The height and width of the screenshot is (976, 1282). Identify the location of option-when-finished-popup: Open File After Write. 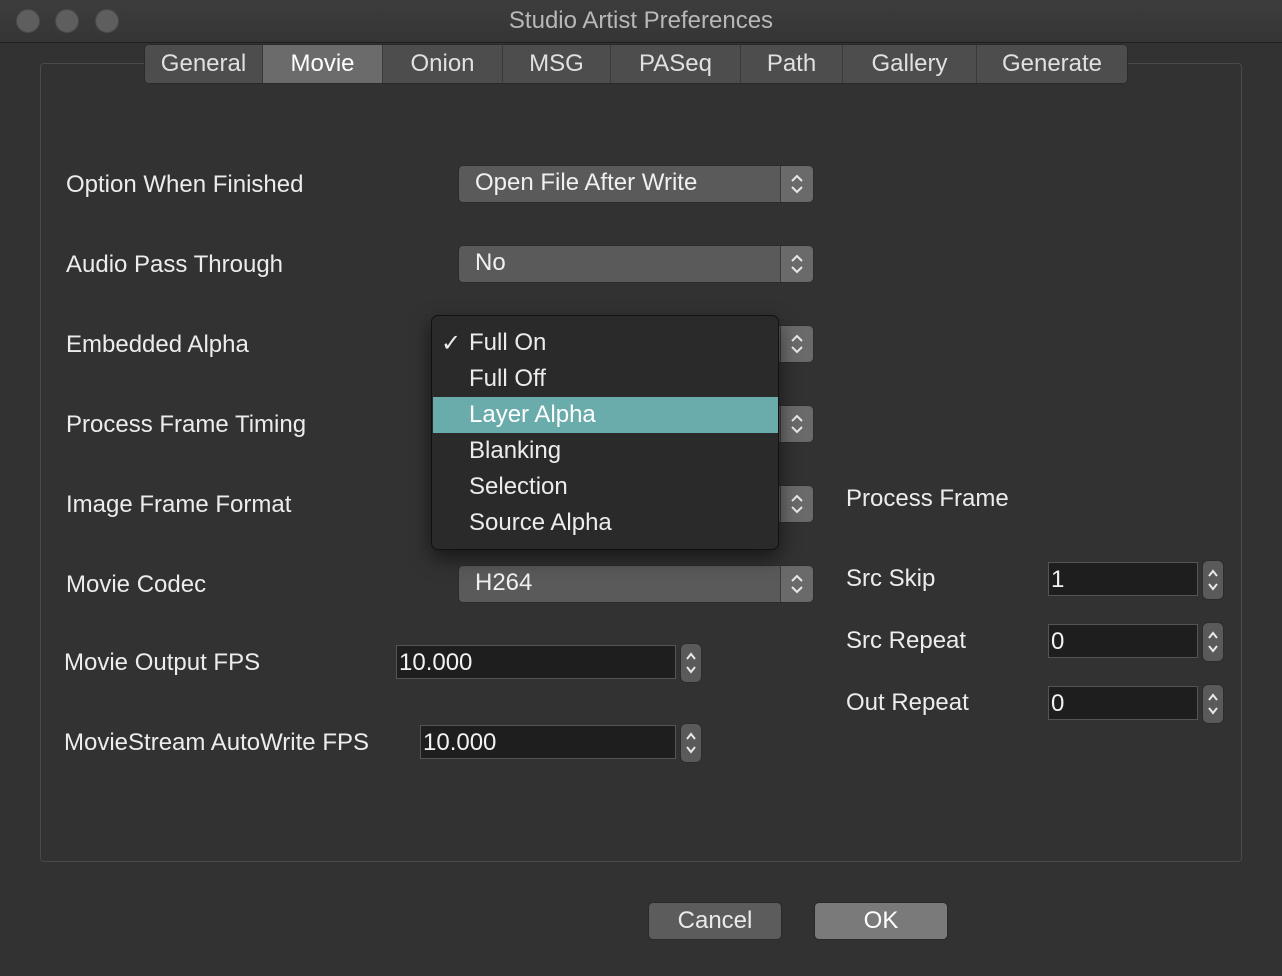
(636, 184).